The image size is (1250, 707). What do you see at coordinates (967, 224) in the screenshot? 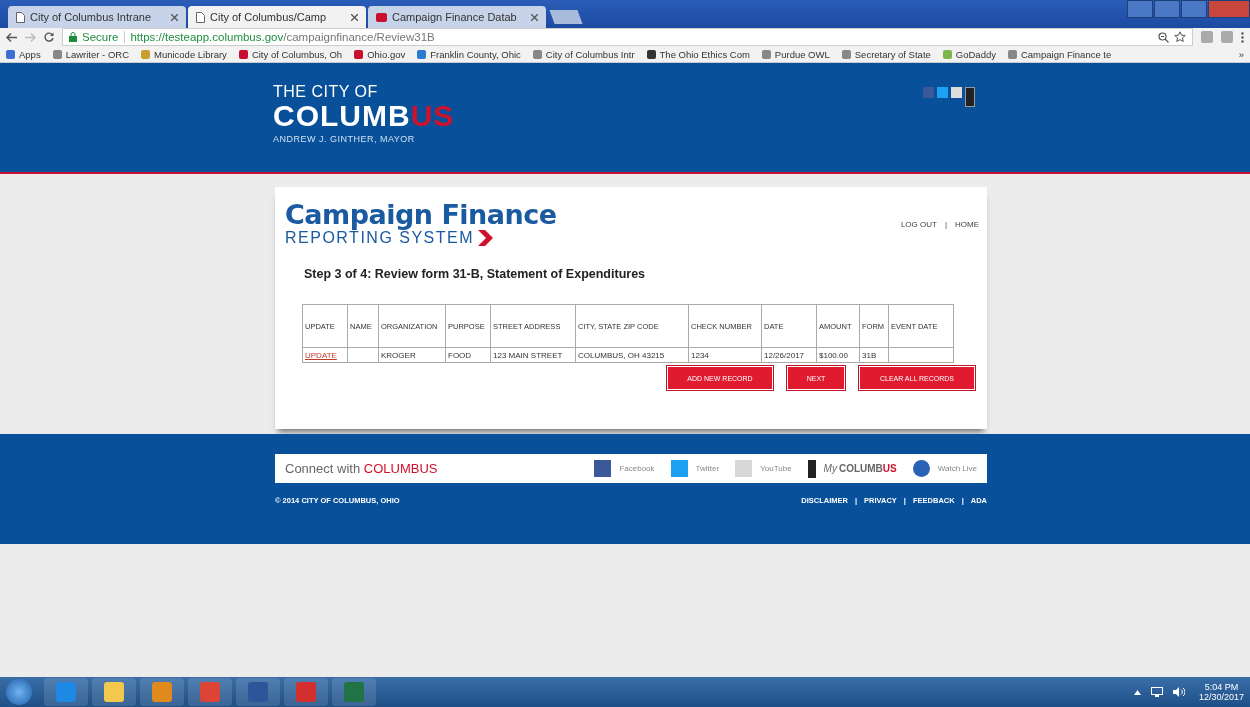
I see `nav-link: HOME` at bounding box center [967, 224].